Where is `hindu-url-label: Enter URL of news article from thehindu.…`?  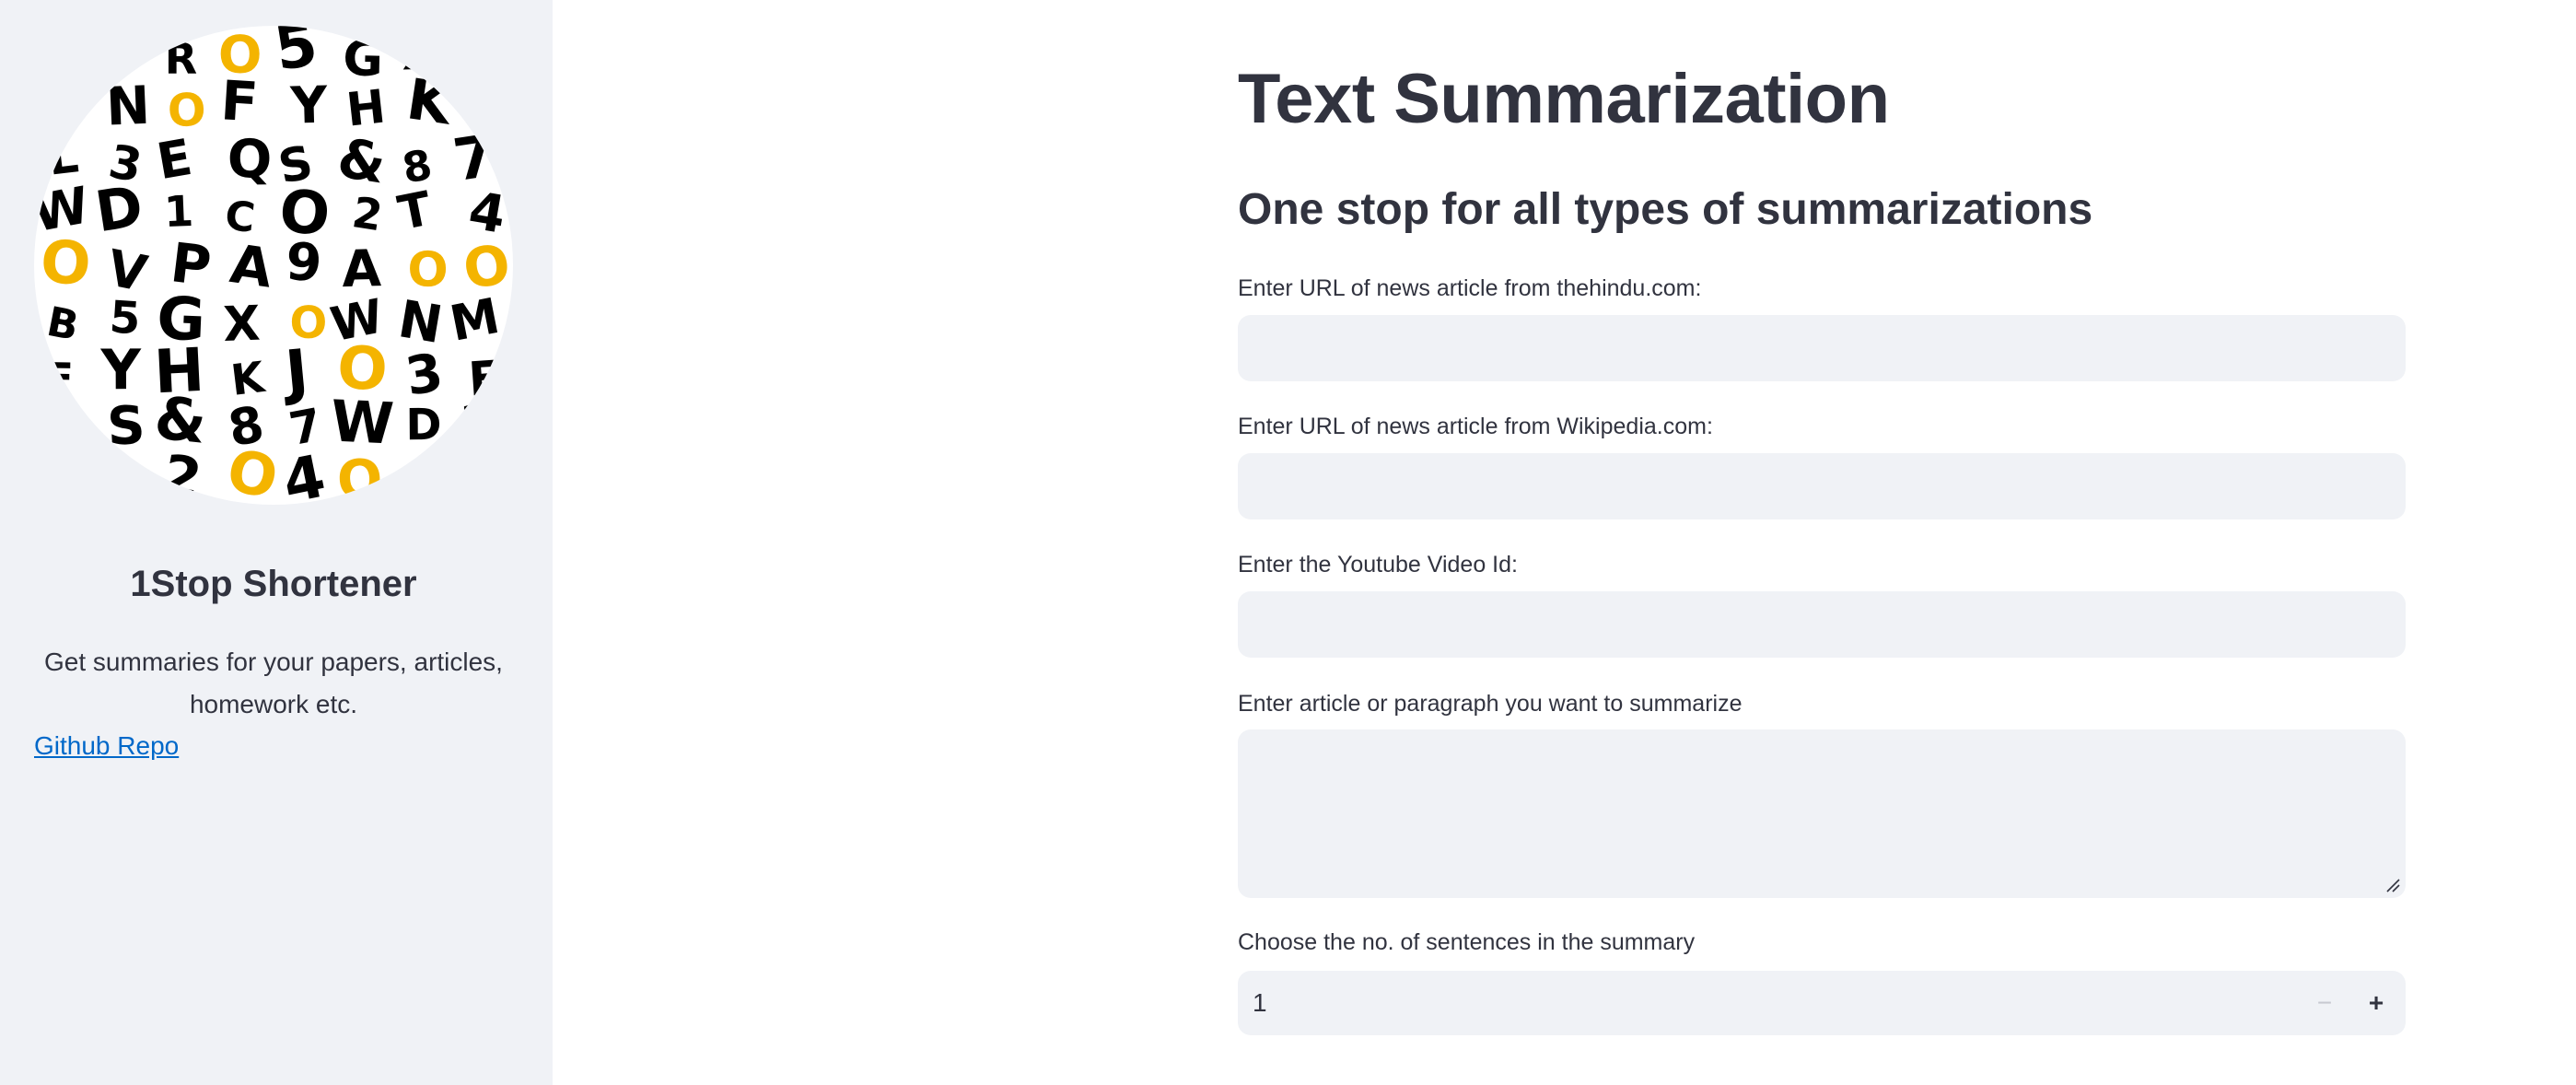
hindu-url-label: Enter URL of news article from thehindu.… is located at coordinates (1470, 288).